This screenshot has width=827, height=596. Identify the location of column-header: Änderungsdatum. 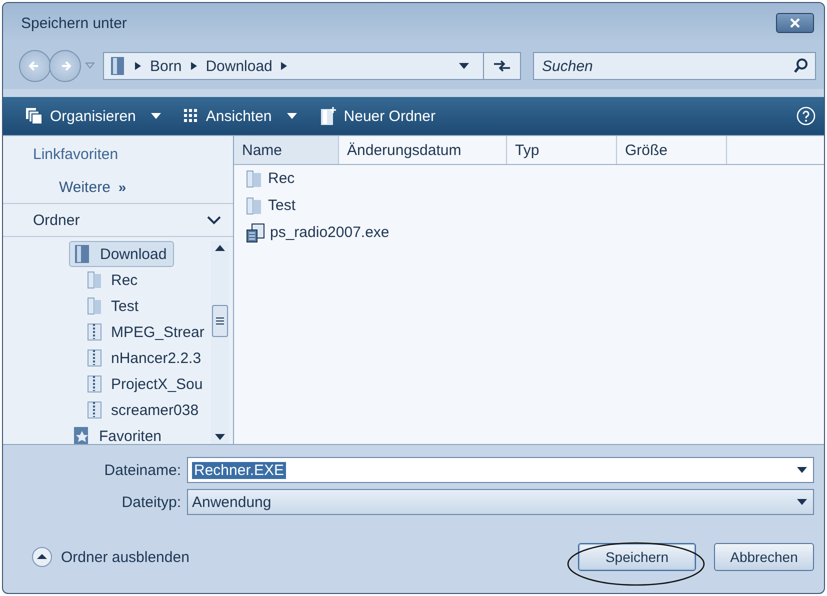
(423, 150).